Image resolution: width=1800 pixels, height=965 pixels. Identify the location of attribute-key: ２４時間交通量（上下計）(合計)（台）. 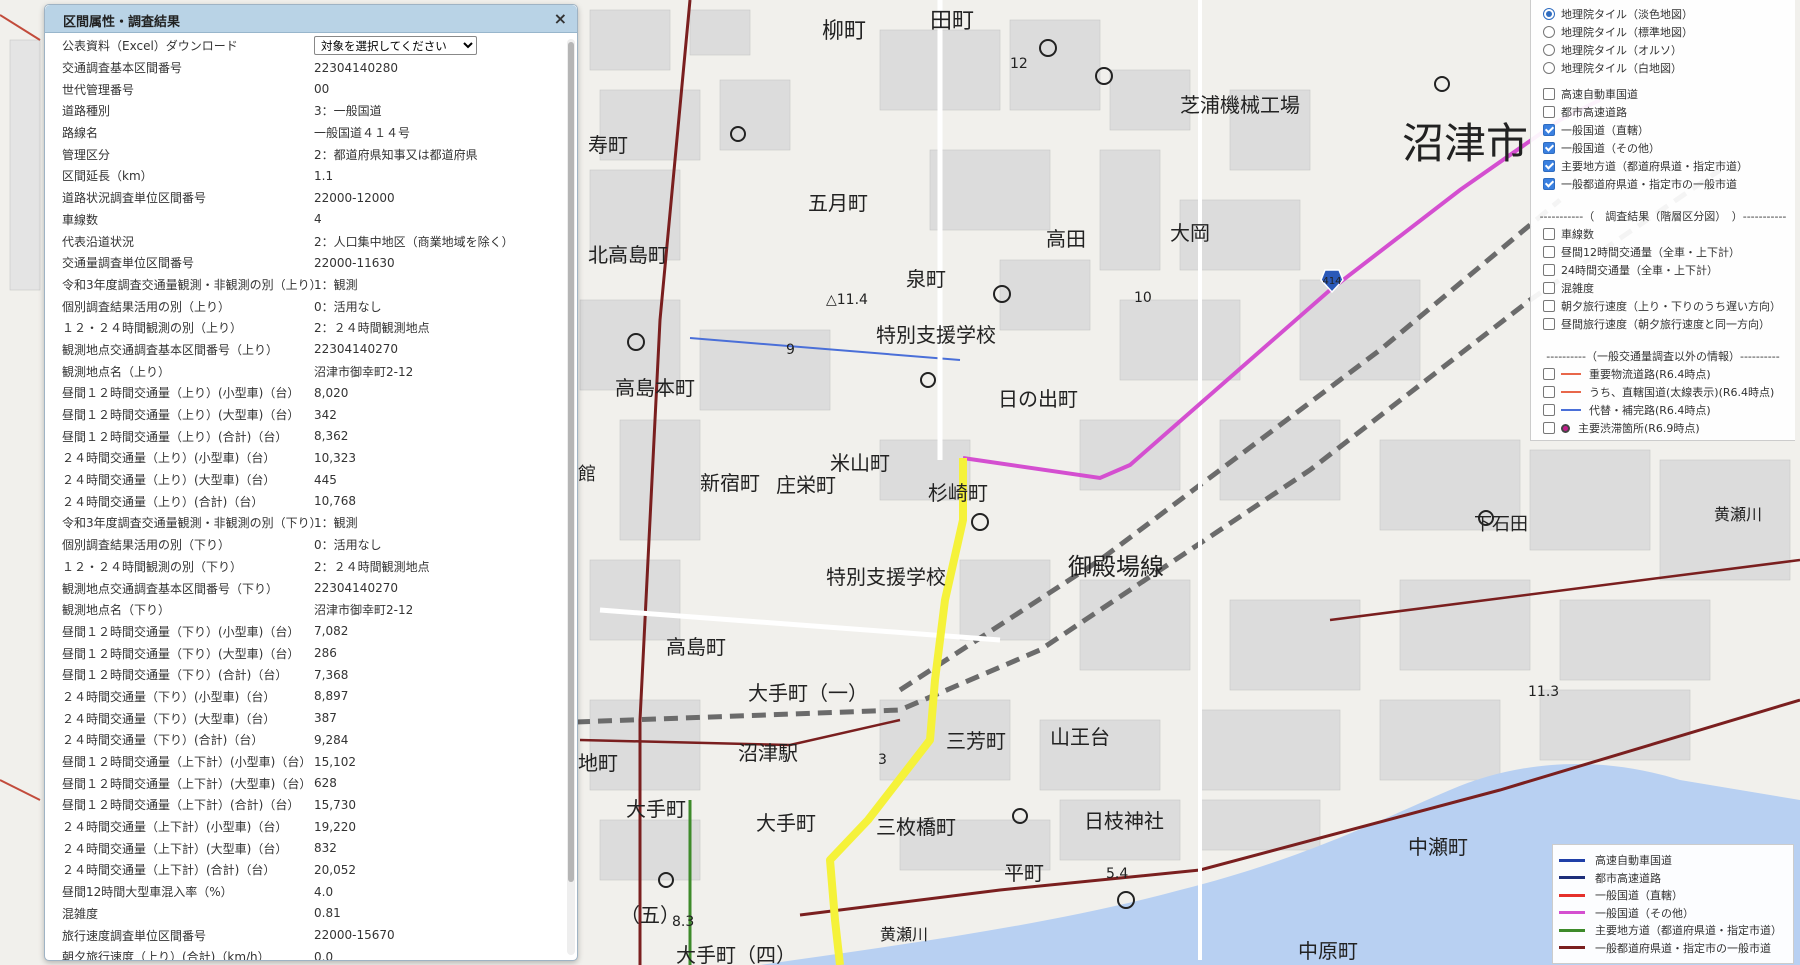
(169, 870).